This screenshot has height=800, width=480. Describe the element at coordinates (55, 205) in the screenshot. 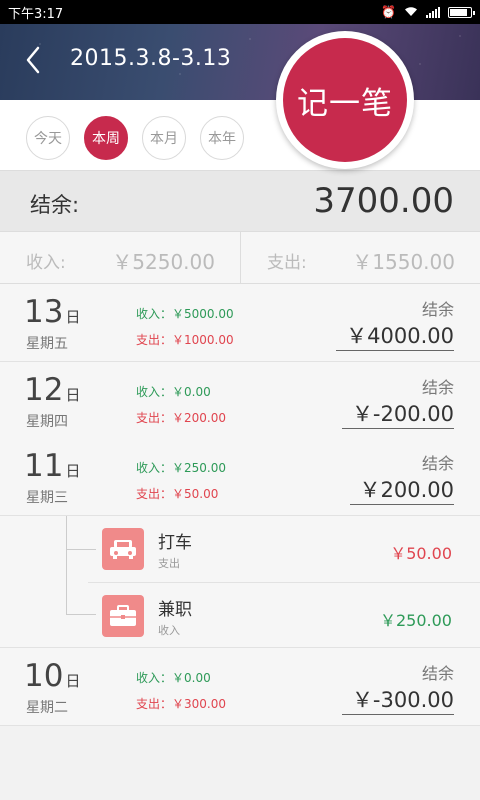

I see `balance-label: 结余:` at that location.